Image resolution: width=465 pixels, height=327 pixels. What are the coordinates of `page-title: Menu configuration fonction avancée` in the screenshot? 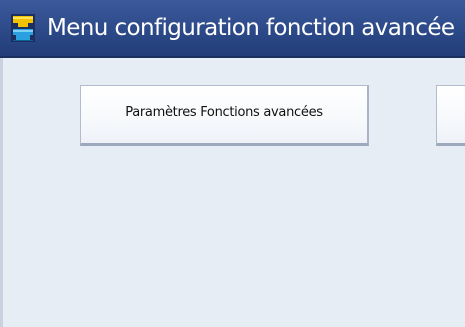 It's located at (251, 28).